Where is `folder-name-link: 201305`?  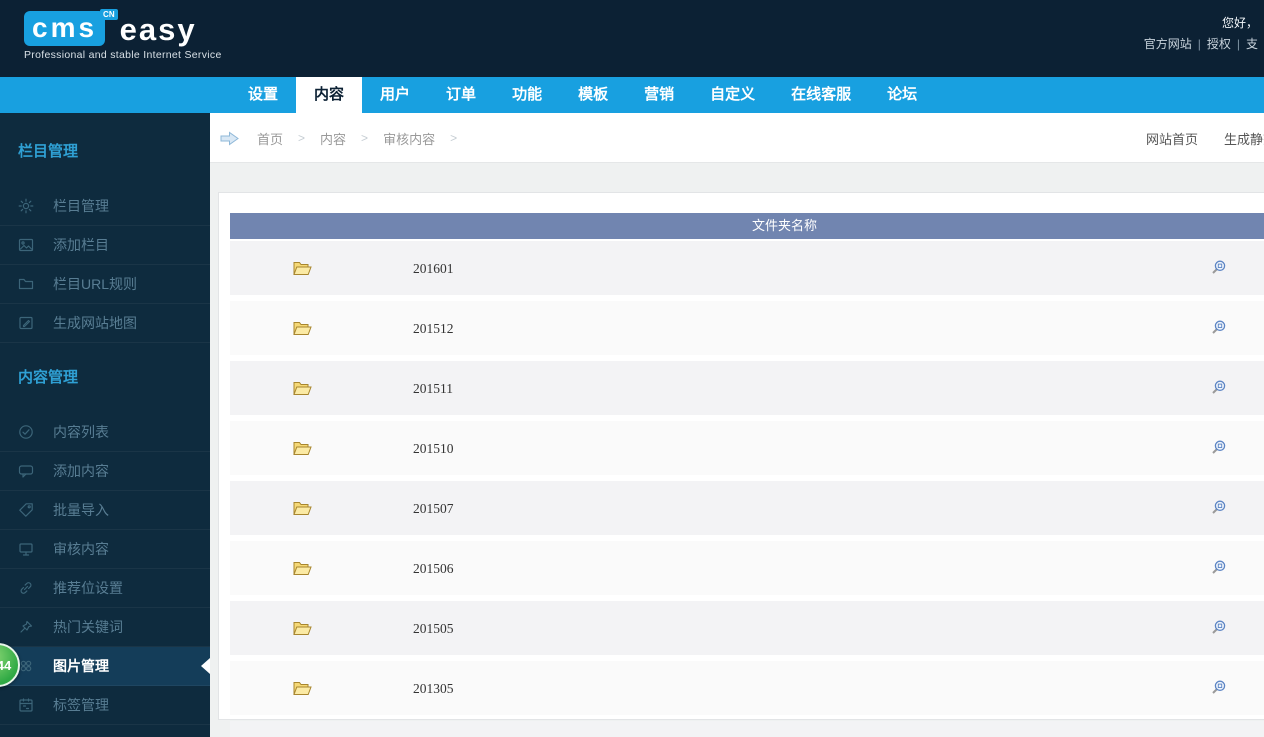 folder-name-link: 201305 is located at coordinates (433, 689).